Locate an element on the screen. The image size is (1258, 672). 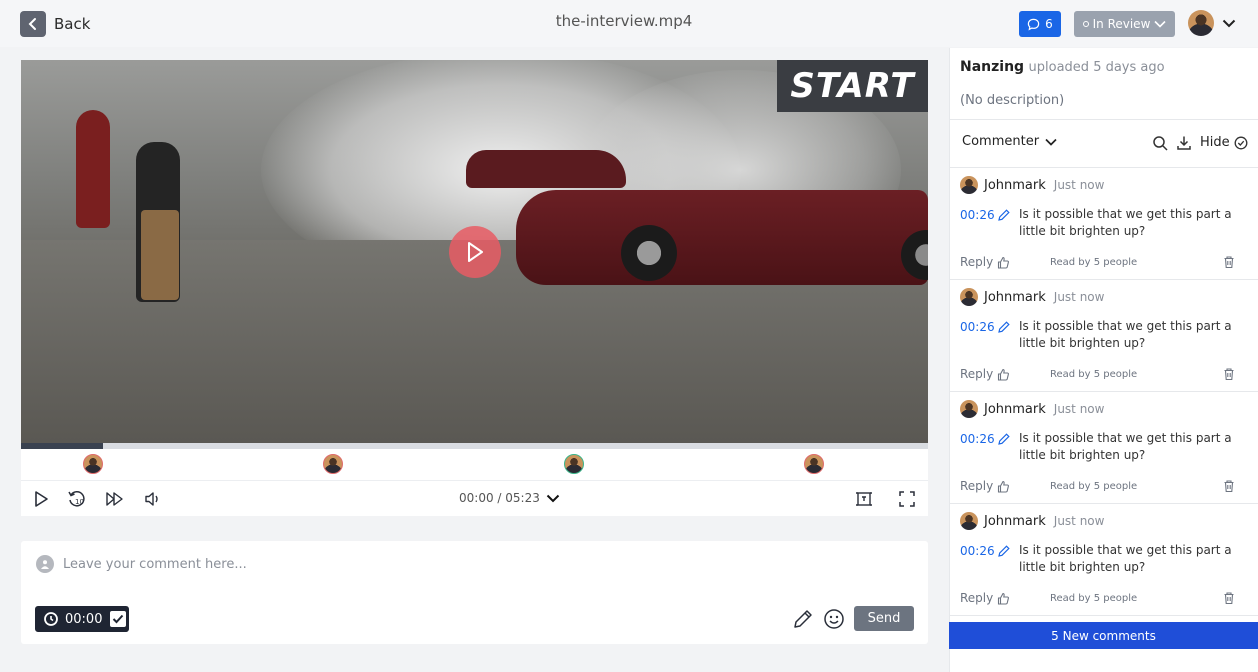
fullscreen-button is located at coordinates (907, 499).